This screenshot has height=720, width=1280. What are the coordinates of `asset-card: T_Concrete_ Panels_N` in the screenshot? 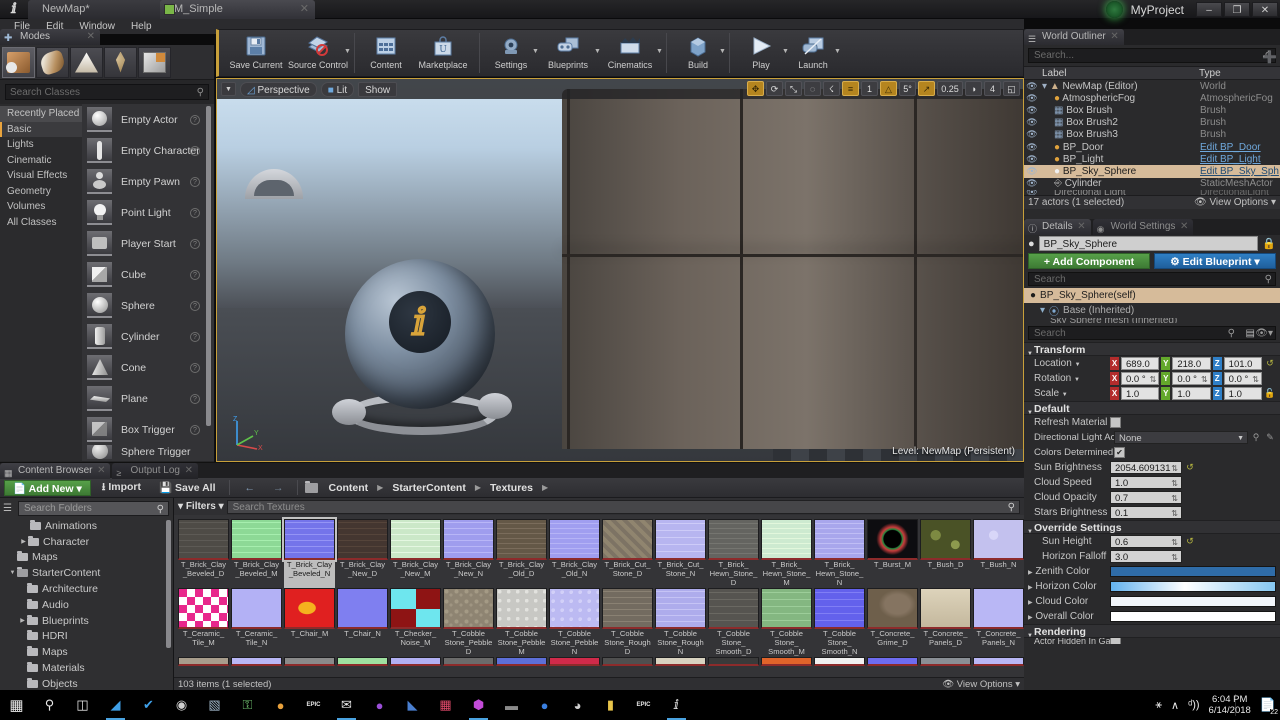 It's located at (998, 622).